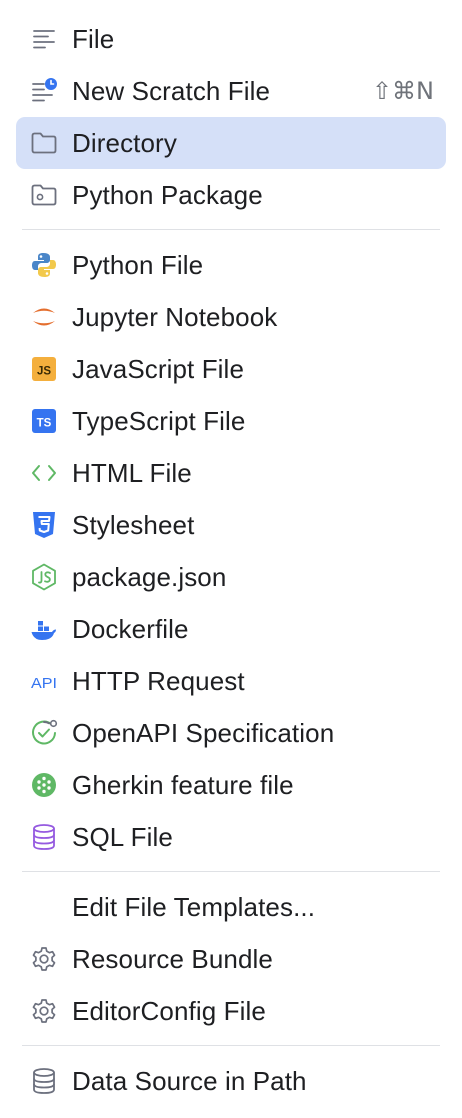  Describe the element at coordinates (44, 317) in the screenshot. I see `jupyter-icon` at that location.